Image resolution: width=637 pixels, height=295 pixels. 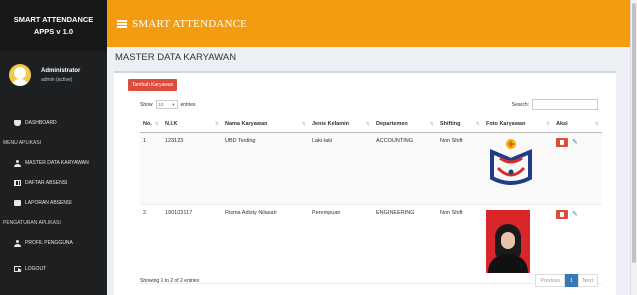 I want to click on sign-out-icon, so click(x=18, y=269).